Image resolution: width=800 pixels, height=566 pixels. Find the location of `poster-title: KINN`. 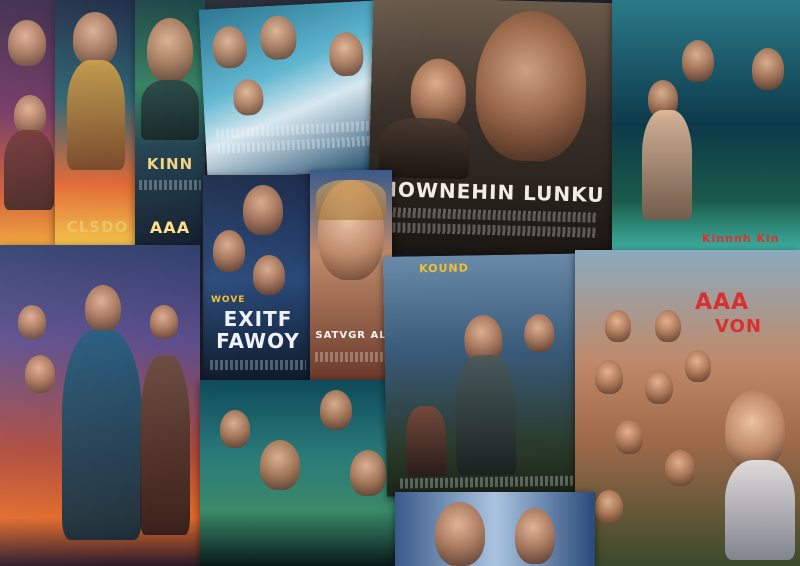

poster-title: KINN is located at coordinates (170, 164).